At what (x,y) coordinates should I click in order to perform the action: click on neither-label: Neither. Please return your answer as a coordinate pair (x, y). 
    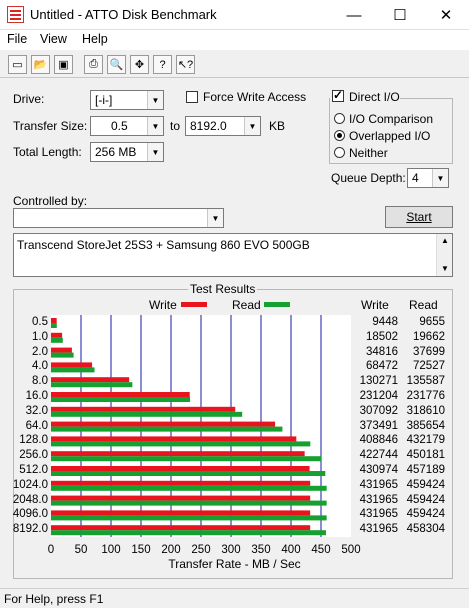
    Looking at the image, I should click on (368, 153).